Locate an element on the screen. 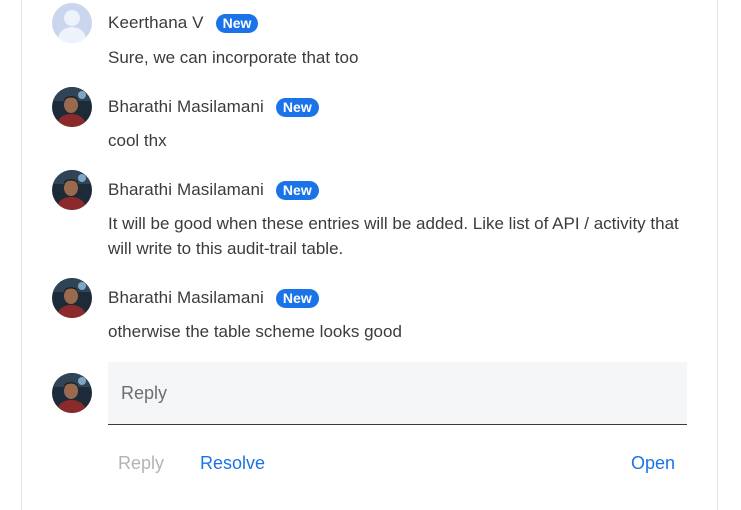 The height and width of the screenshot is (510, 741). resolve-button: Resolve is located at coordinates (232, 463).